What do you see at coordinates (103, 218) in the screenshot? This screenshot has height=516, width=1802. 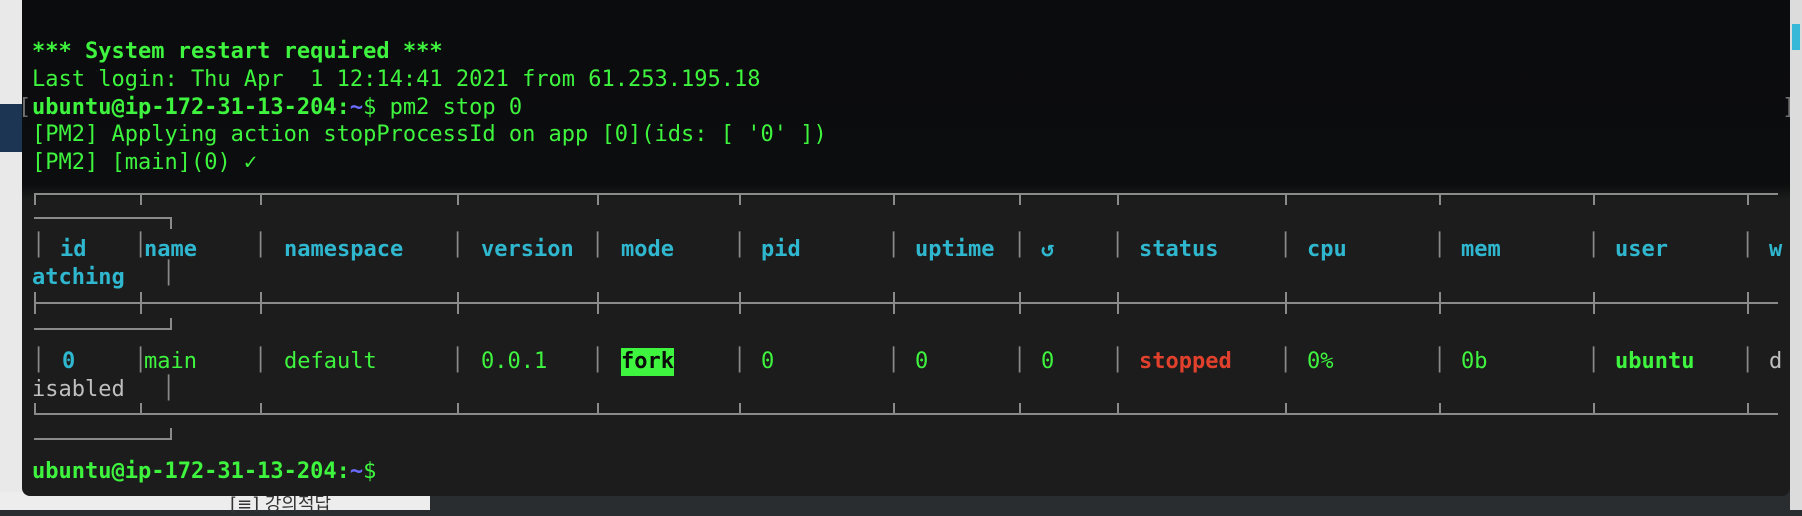 I see `table-border-top-stub` at bounding box center [103, 218].